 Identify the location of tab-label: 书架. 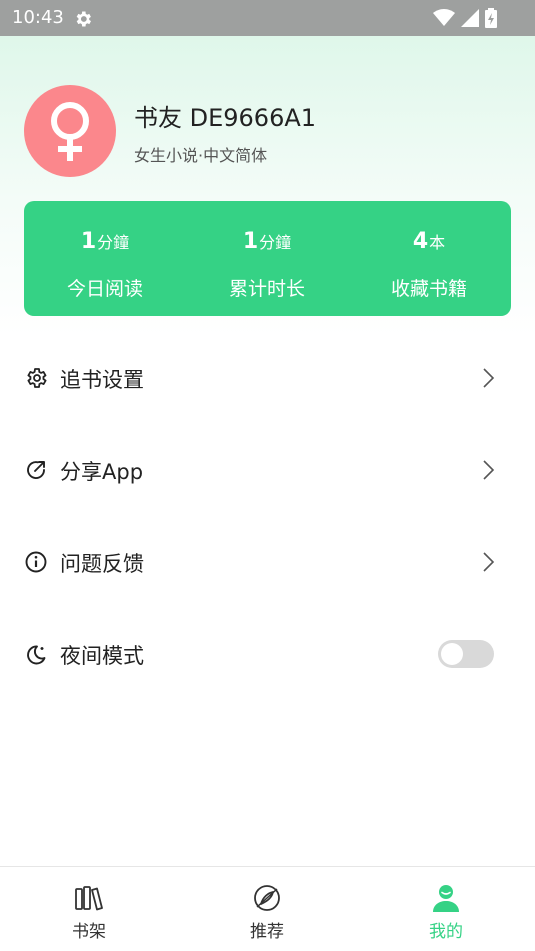
(89, 932).